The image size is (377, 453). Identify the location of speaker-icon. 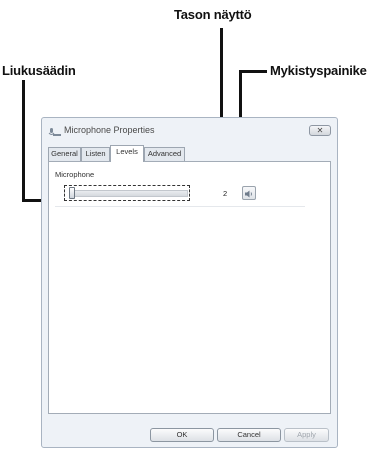
(249, 195).